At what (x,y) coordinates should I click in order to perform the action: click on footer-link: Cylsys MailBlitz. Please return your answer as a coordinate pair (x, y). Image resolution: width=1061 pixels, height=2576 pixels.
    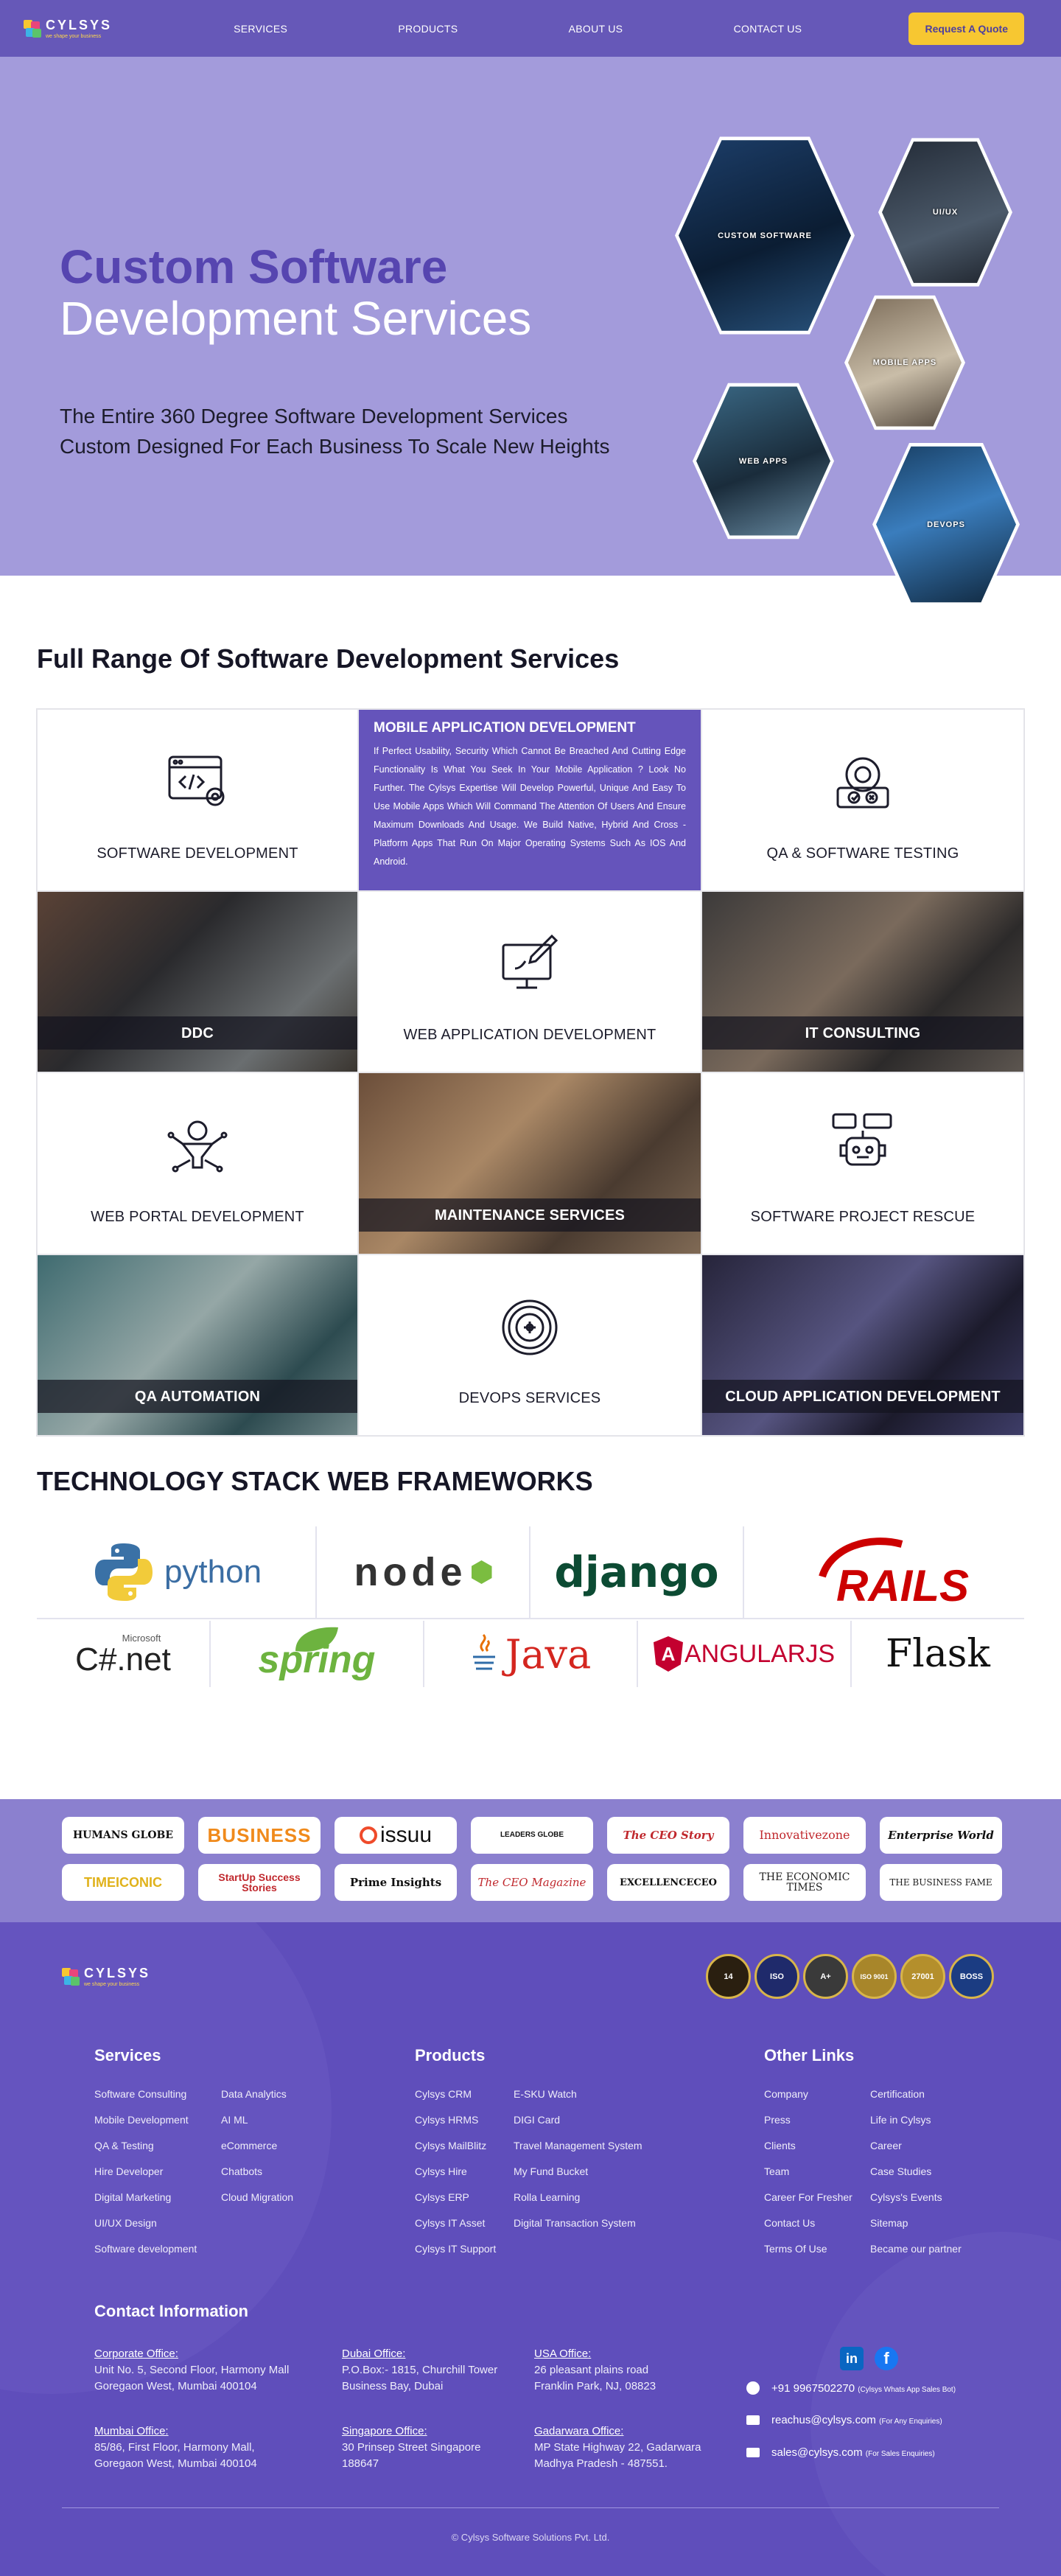
    Looking at the image, I should click on (465, 2146).